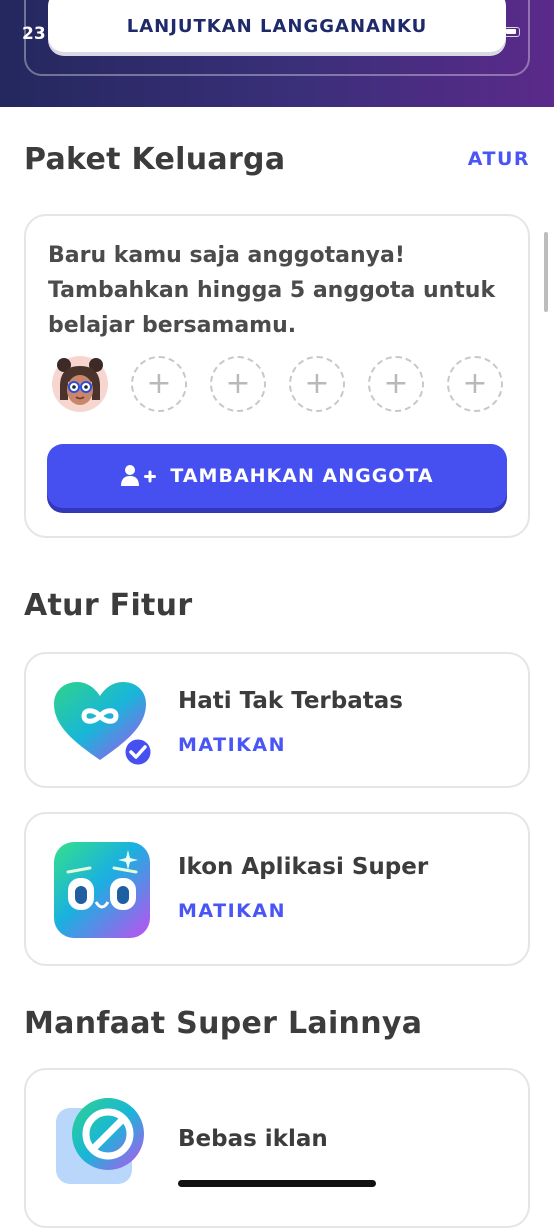 This screenshot has height=1228, width=554. Describe the element at coordinates (277, 1183) in the screenshot. I see `home-indicator` at that location.